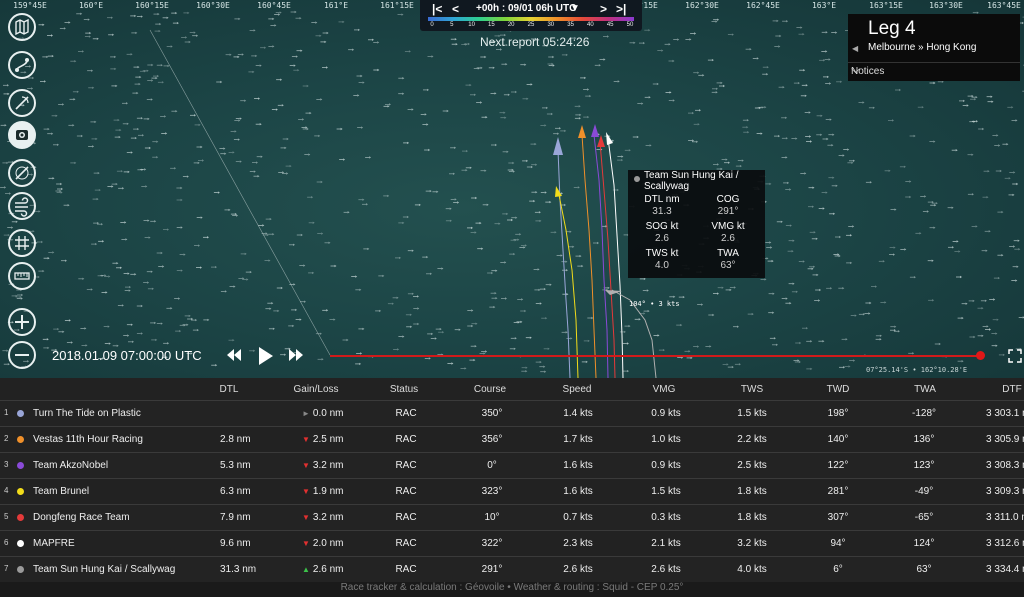  Describe the element at coordinates (406, 543) in the screenshot. I see `status-cell: RAC` at that location.